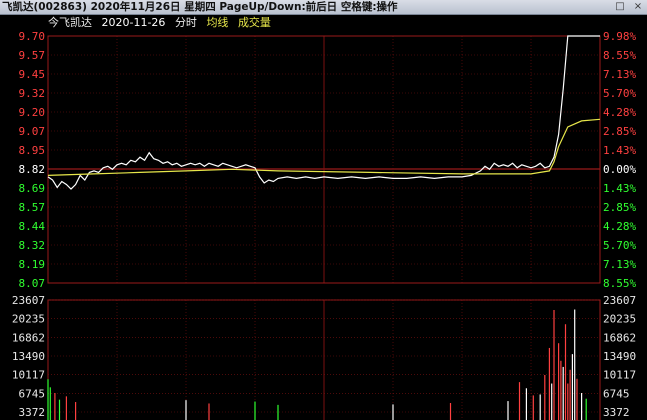  Describe the element at coordinates (32, 169) in the screenshot. I see `price-tick-label: 8.82` at that location.